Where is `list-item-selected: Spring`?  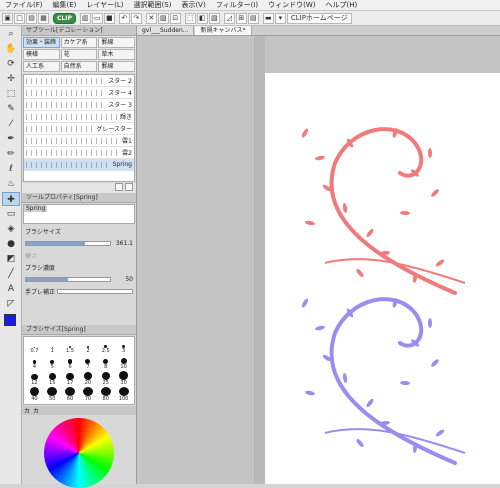 list-item-selected: Spring is located at coordinates (79, 165).